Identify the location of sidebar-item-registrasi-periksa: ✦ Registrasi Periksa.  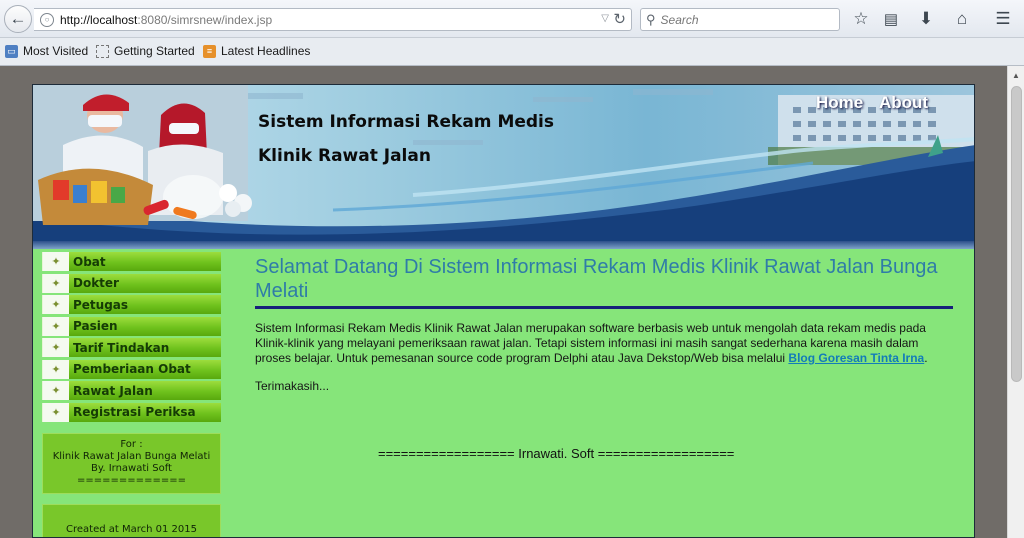
(131, 412).